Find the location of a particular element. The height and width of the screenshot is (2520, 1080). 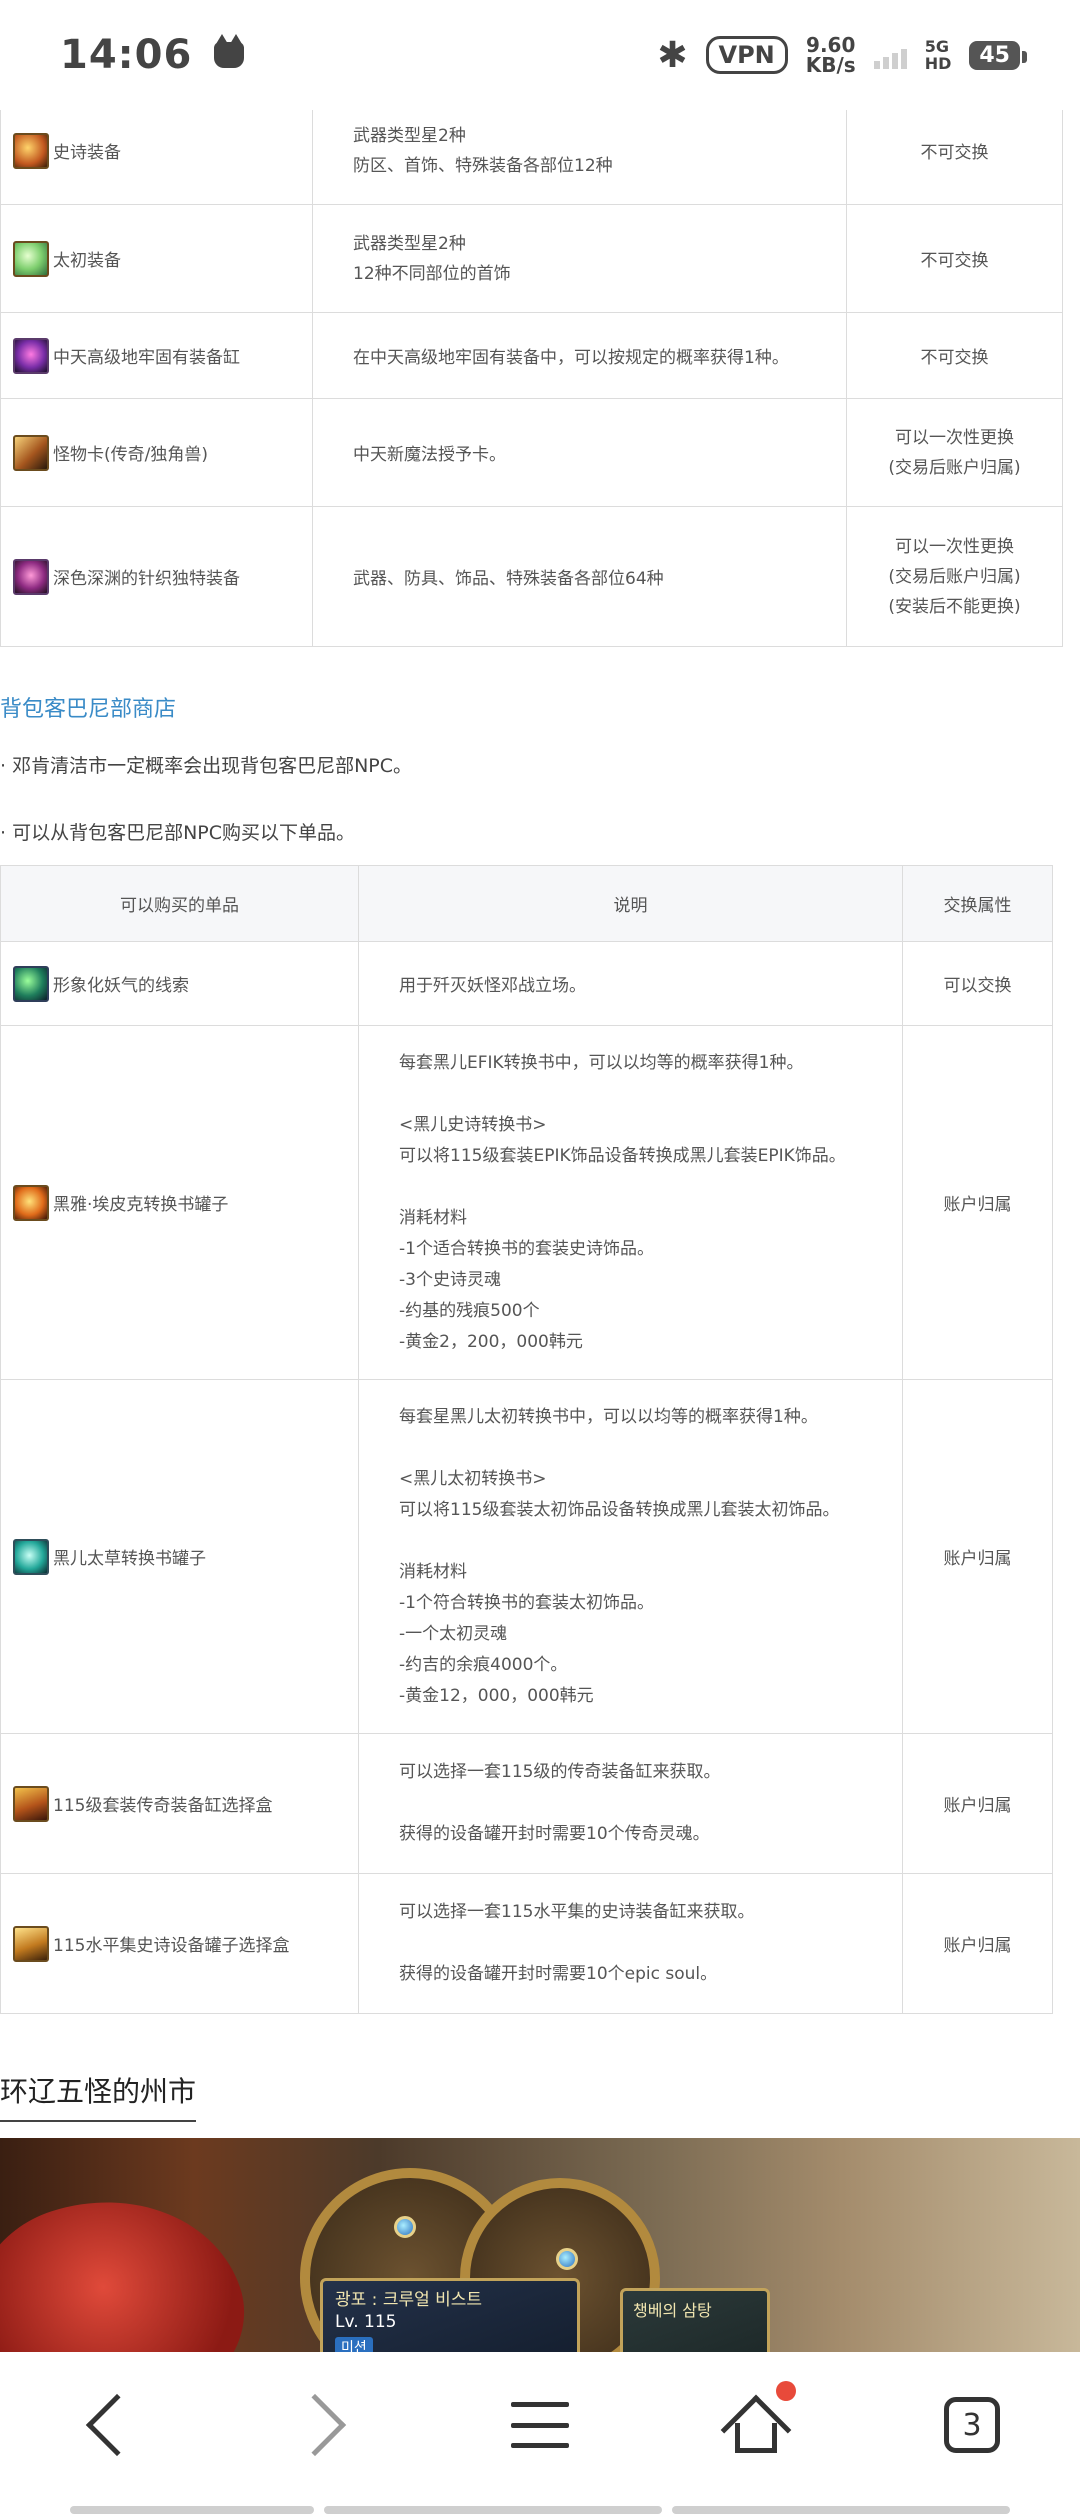

item-name: 形象化妖气的线索 is located at coordinates (121, 986).